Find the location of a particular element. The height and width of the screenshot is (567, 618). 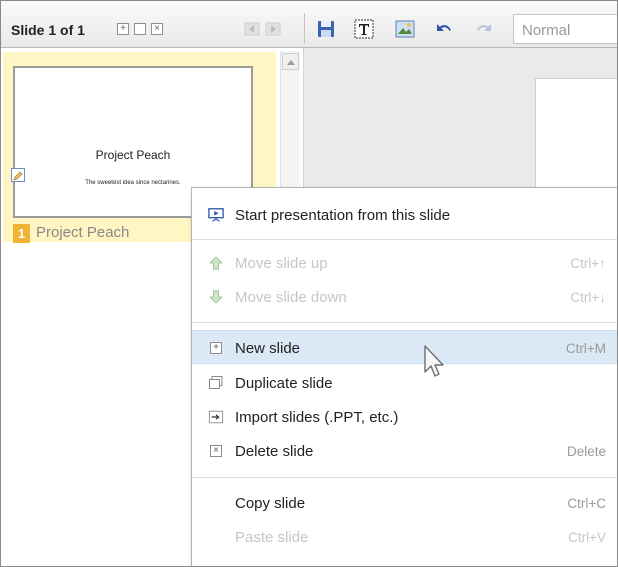

duplicate-icon is located at coordinates (216, 383).